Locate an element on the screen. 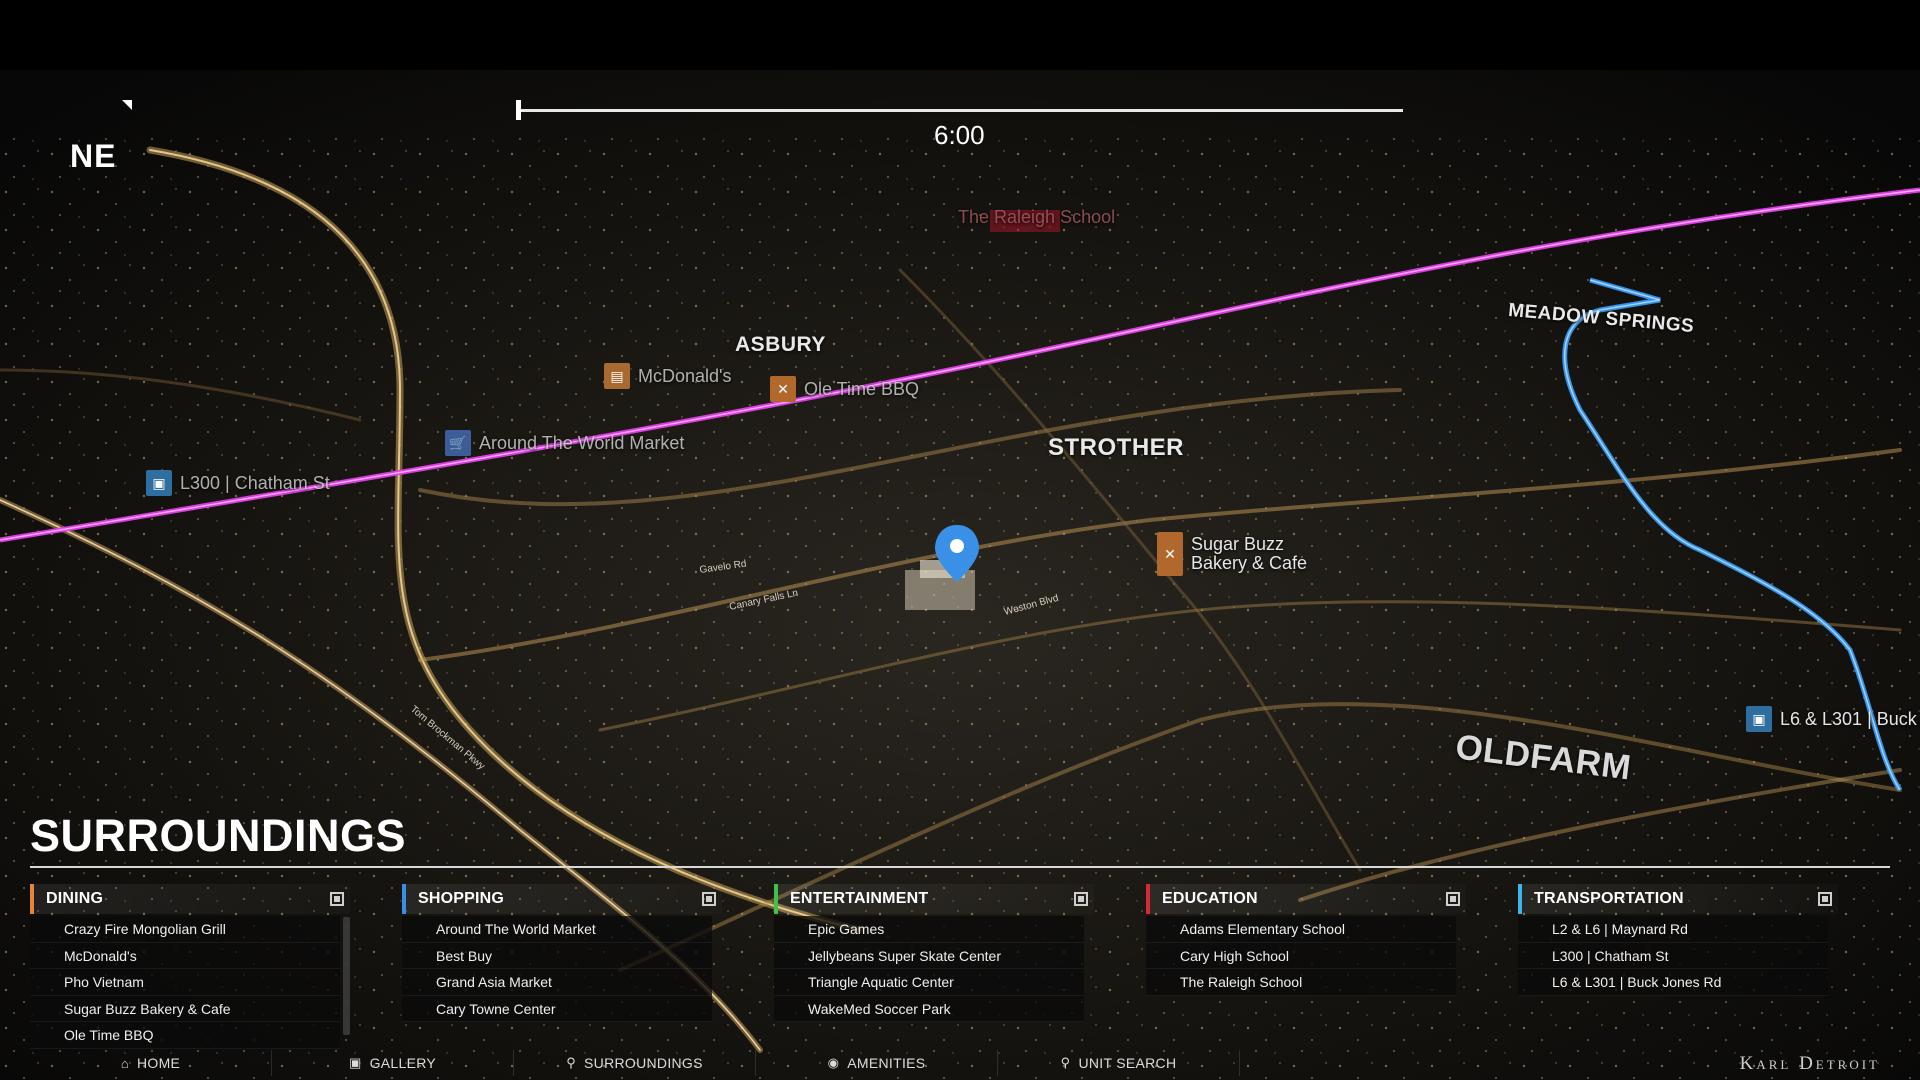 The height and width of the screenshot is (1080, 1920). dining-icon: ▤ is located at coordinates (617, 376).